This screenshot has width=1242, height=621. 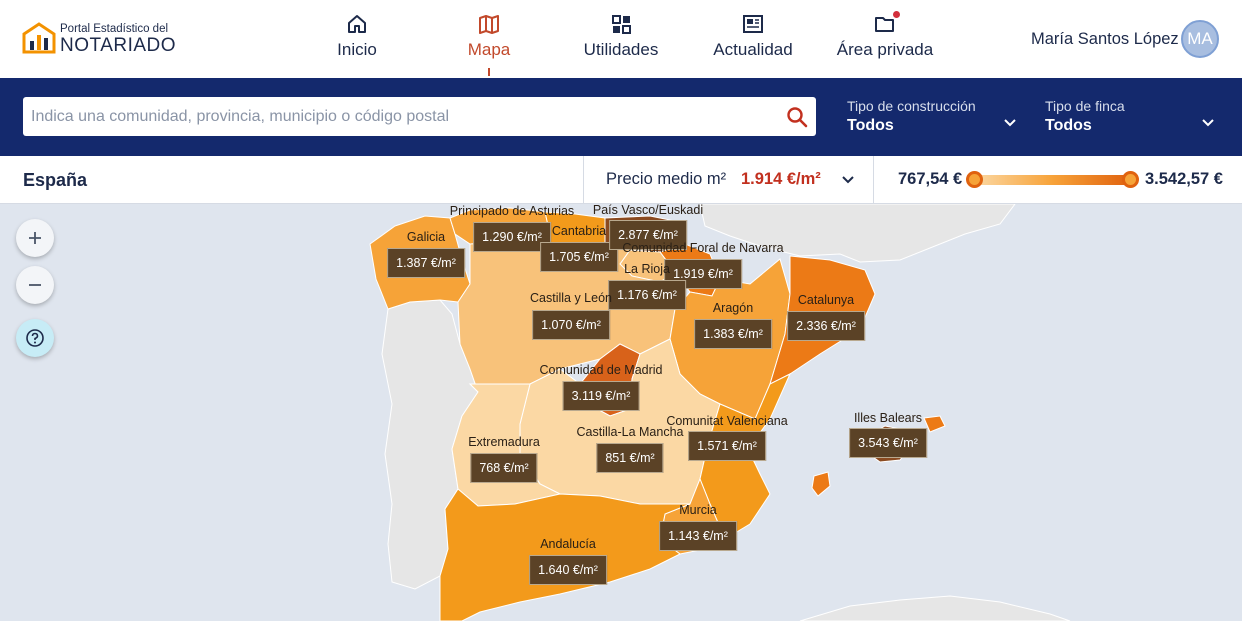 I want to click on plus-icon, so click(x=35, y=238).